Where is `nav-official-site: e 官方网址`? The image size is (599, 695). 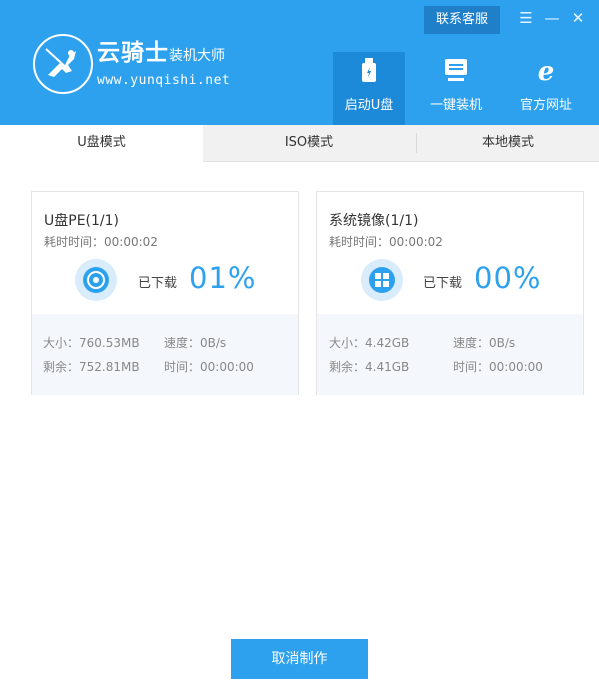
nav-official-site: e 官方网址 is located at coordinates (546, 88).